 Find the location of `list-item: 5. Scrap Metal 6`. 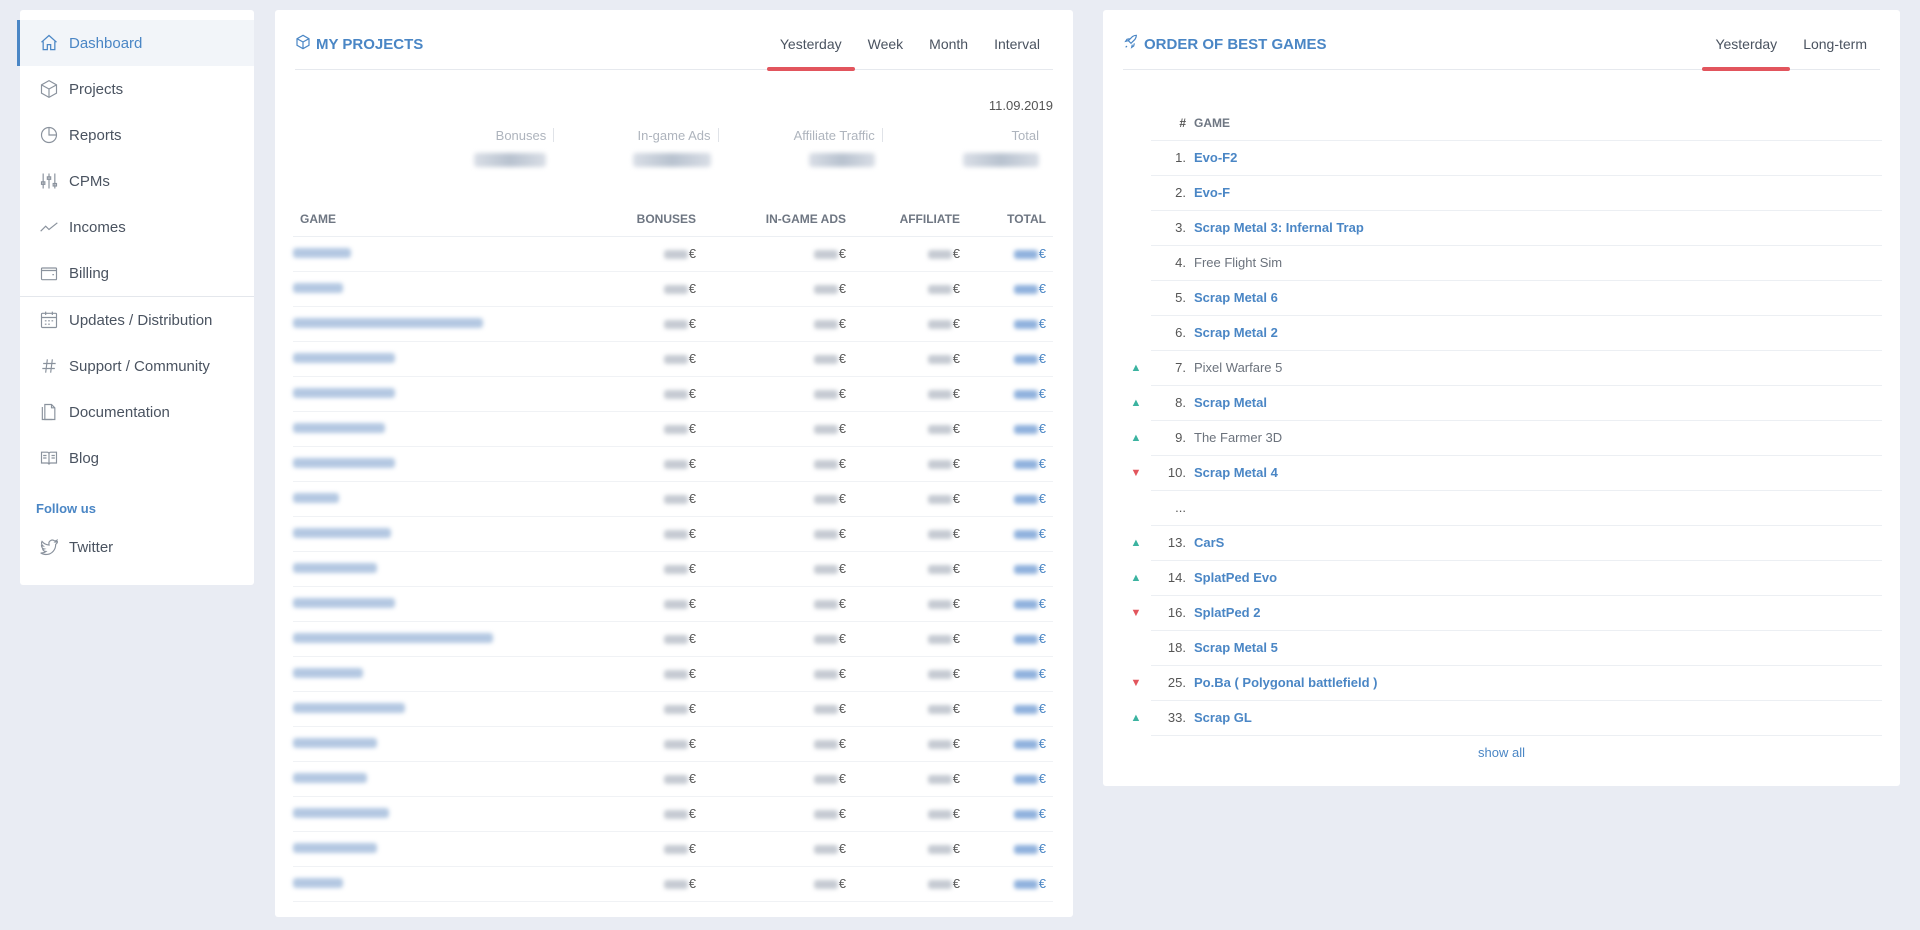

list-item: 5. Scrap Metal 6 is located at coordinates (1501, 298).